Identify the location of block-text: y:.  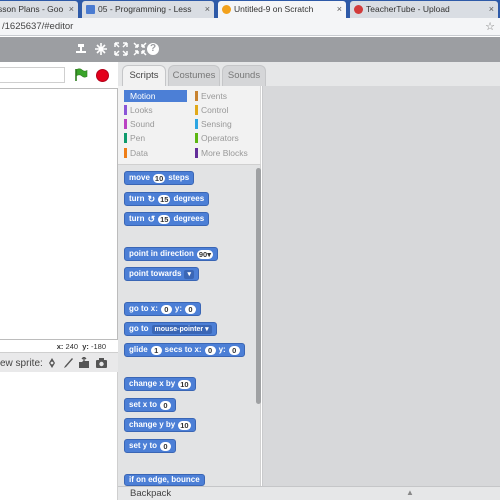
(178, 308).